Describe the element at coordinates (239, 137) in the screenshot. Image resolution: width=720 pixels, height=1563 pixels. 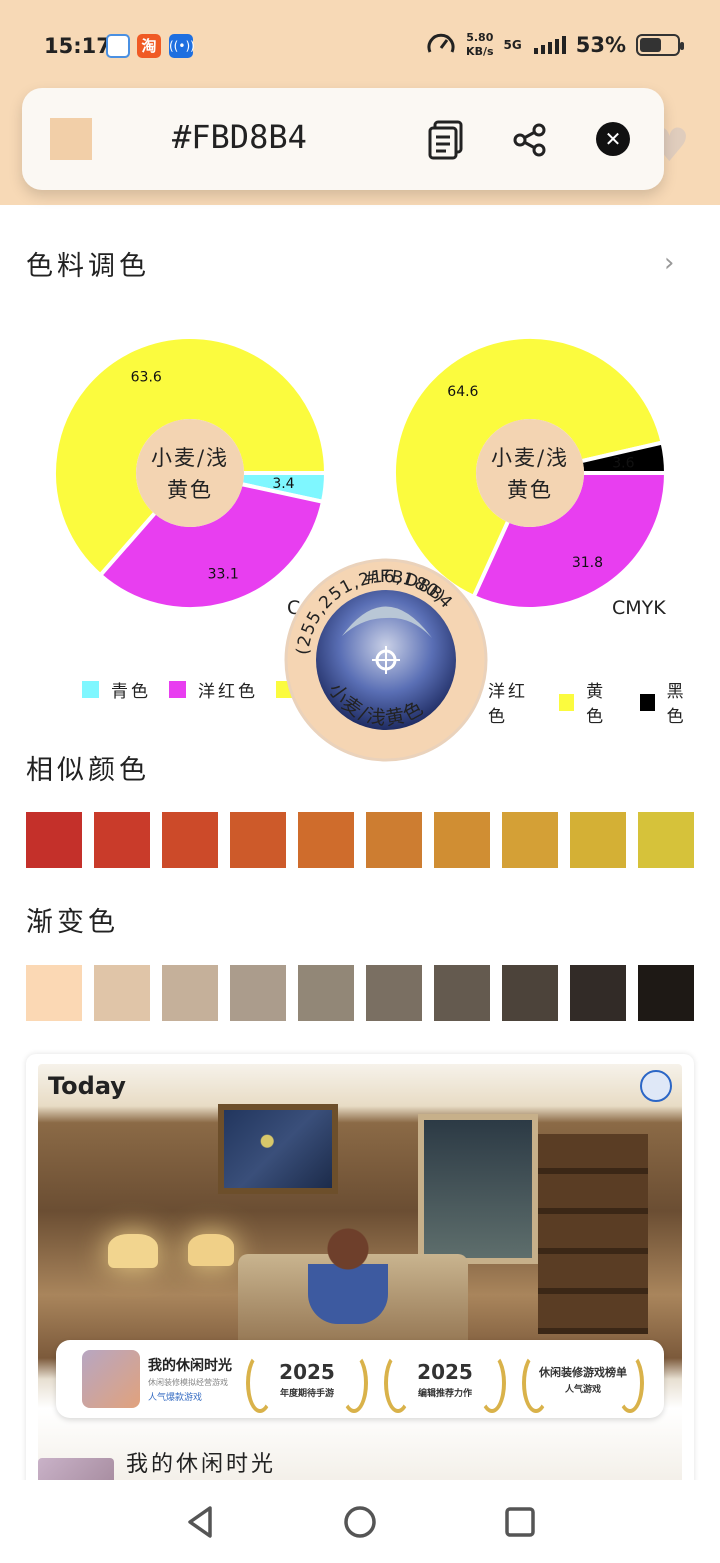
I see `hex-code: #FBD8B4` at that location.